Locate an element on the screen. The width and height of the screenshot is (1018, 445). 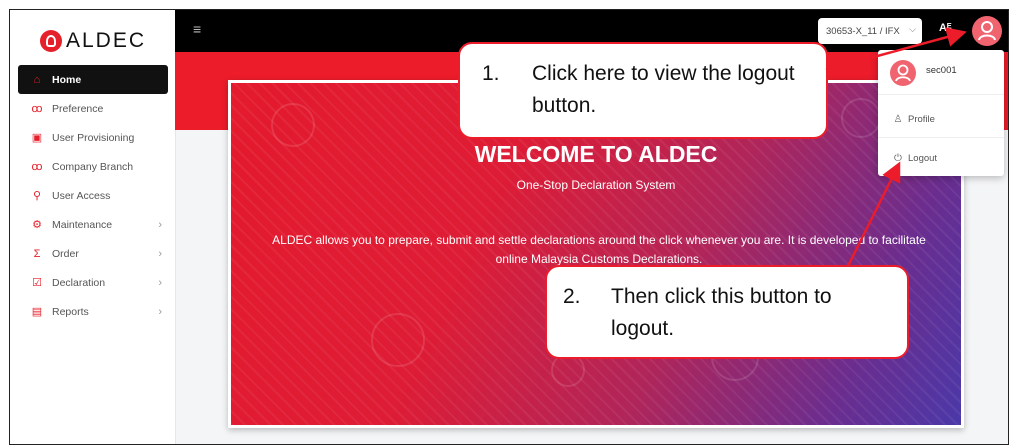
arrow-to-logout is located at coordinates (873, 214).